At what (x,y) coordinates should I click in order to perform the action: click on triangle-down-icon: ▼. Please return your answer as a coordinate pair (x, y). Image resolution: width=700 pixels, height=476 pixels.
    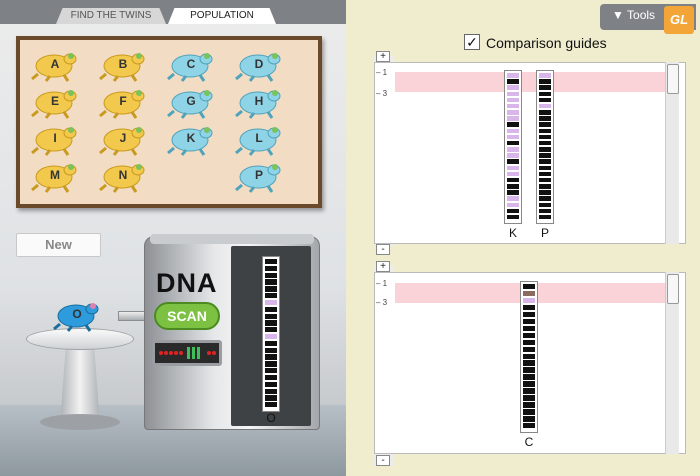
    Looking at the image, I should click on (618, 15).